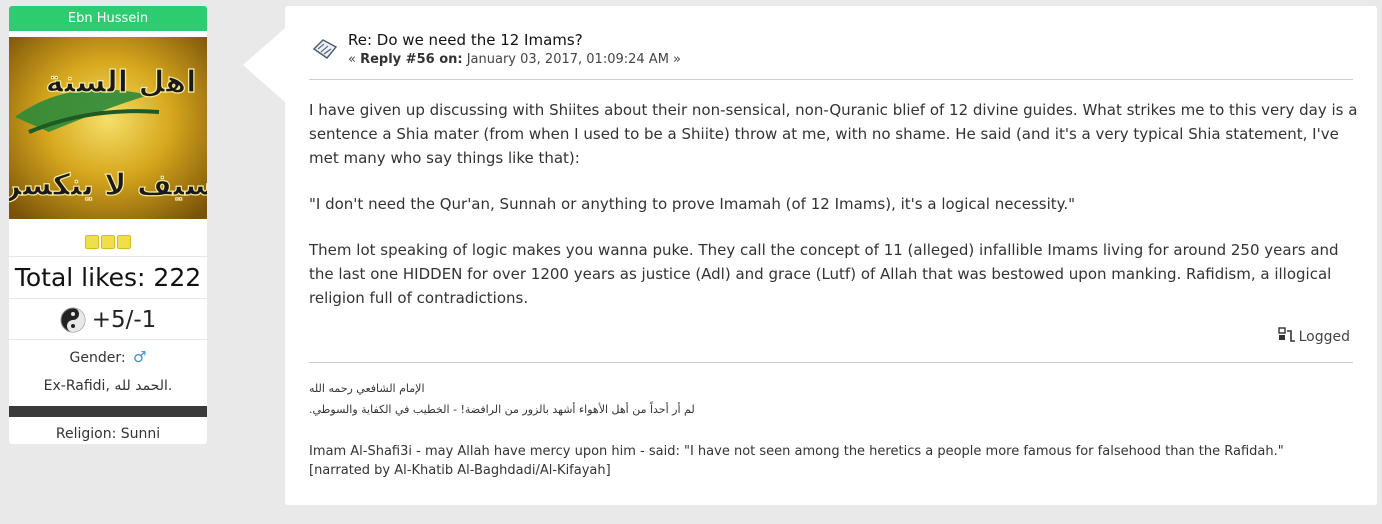 The width and height of the screenshot is (1382, 524). Describe the element at coordinates (73, 320) in the screenshot. I see `yin-yang-icon` at that location.